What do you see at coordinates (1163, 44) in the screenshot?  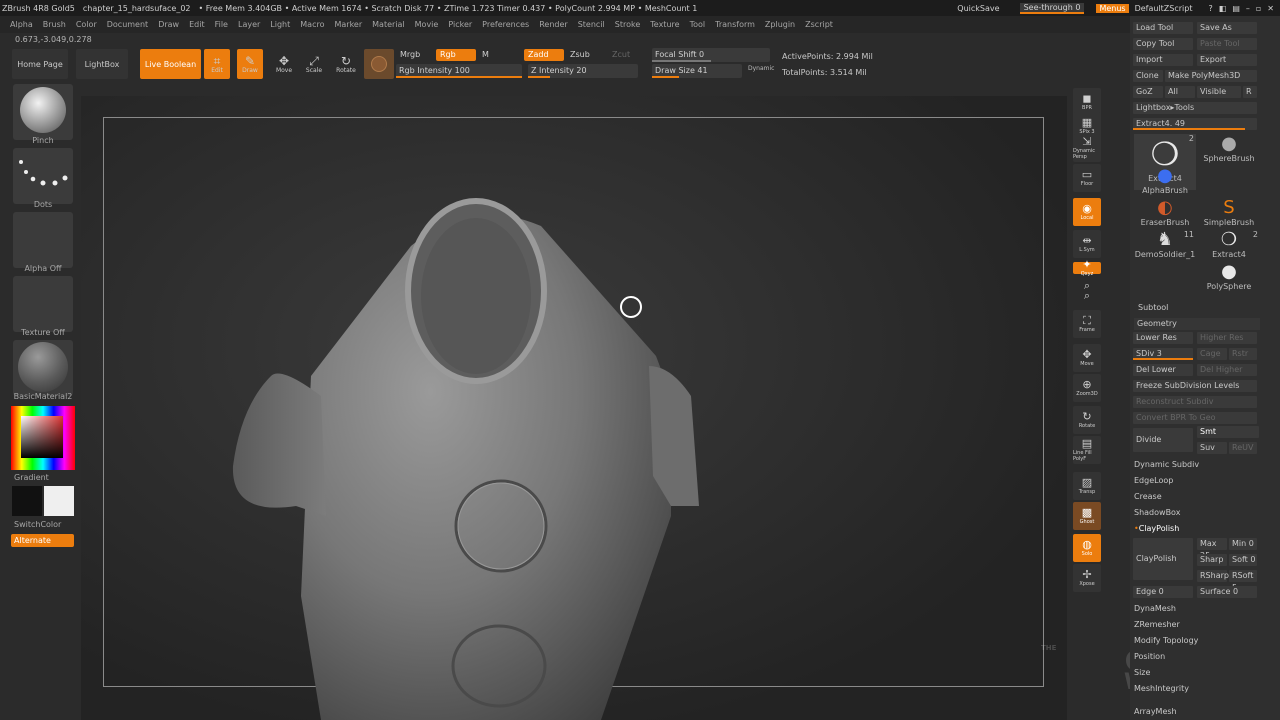 I see `copy-tool-button: Copy Tool` at bounding box center [1163, 44].